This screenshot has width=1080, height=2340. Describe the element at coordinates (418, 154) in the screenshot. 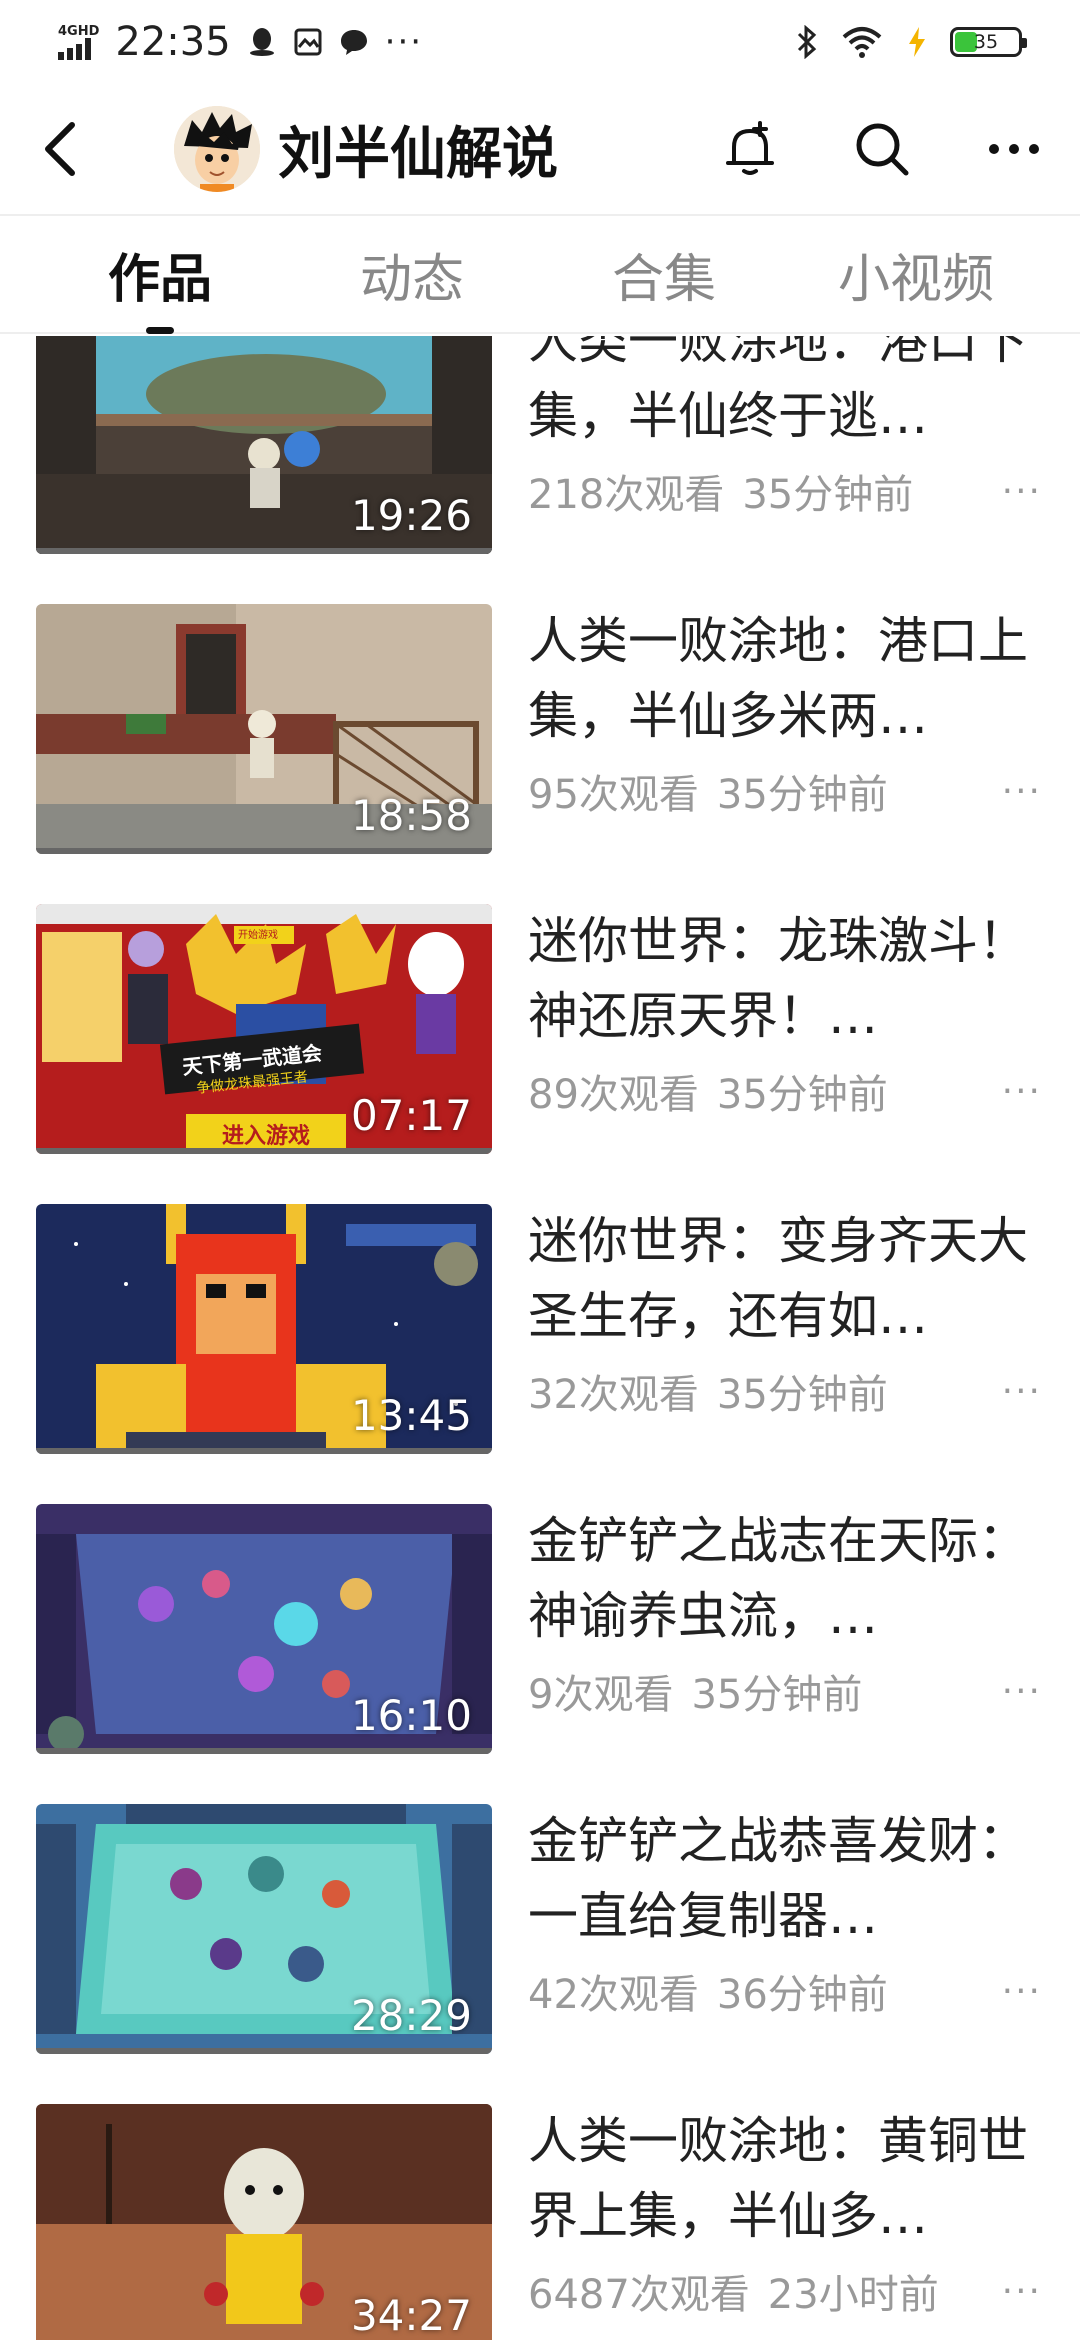

I see `channel-name: 刘半仙解说` at that location.